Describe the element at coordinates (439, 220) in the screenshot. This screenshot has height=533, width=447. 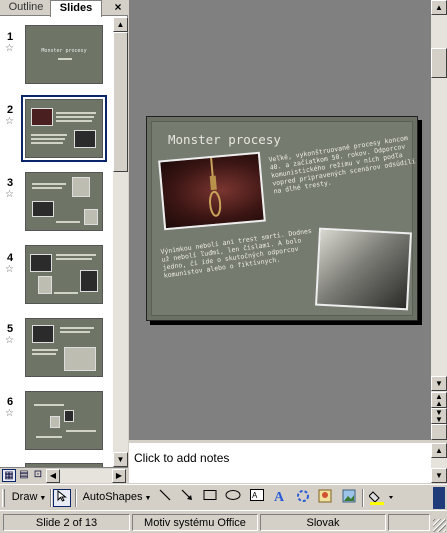
I see `slide-scrollbar: ▲ ▼ ▲ ▲ ▼ ▼` at that location.